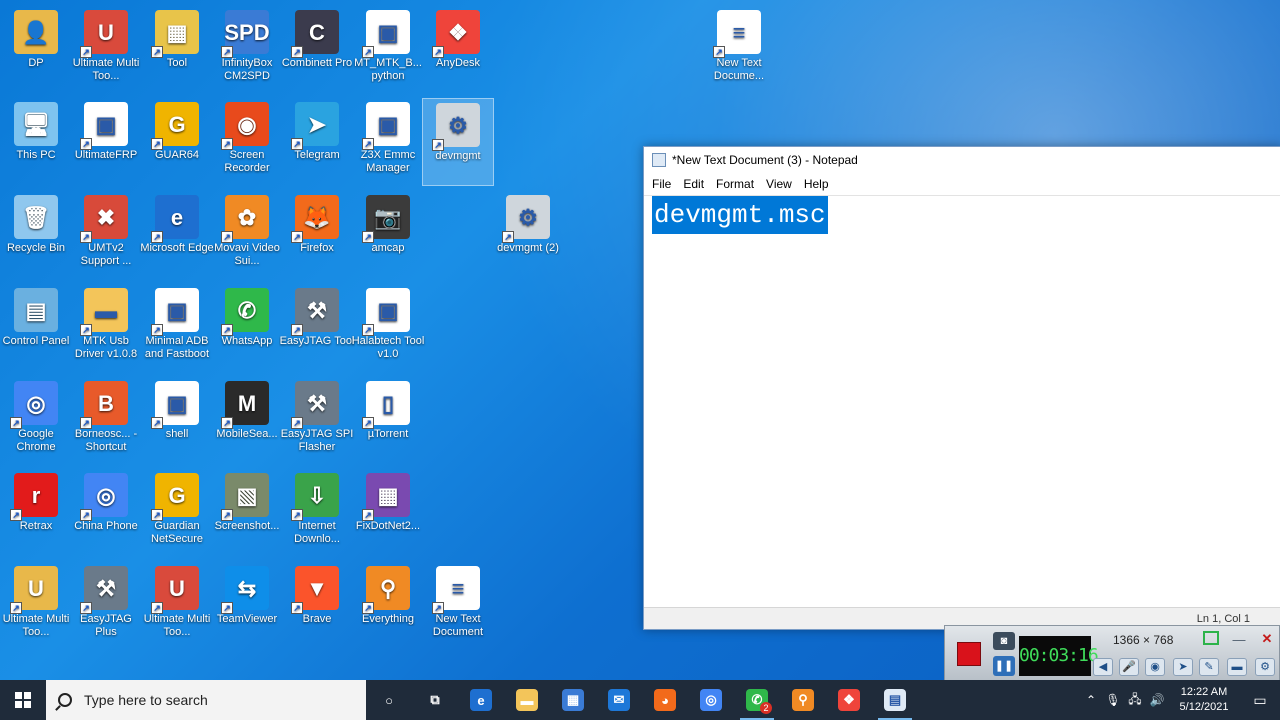 Image resolution: width=1280 pixels, height=720 pixels. What do you see at coordinates (247, 606) in the screenshot?
I see `desktop-icon: ⇆ ↗ TeamViewer` at bounding box center [247, 606].